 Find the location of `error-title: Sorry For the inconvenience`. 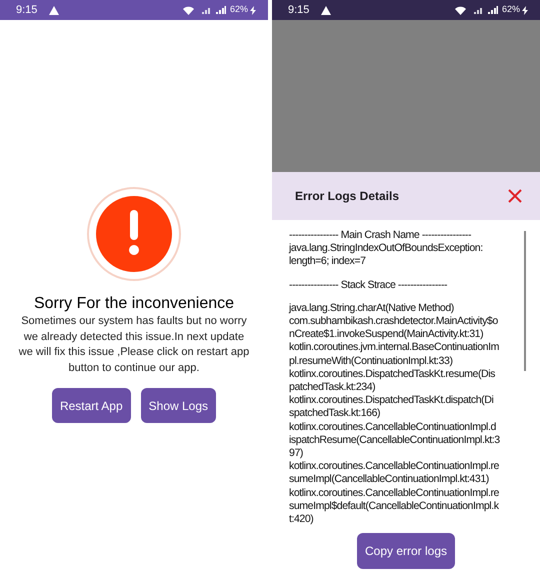

error-title: Sorry For the inconvenience is located at coordinates (134, 304).